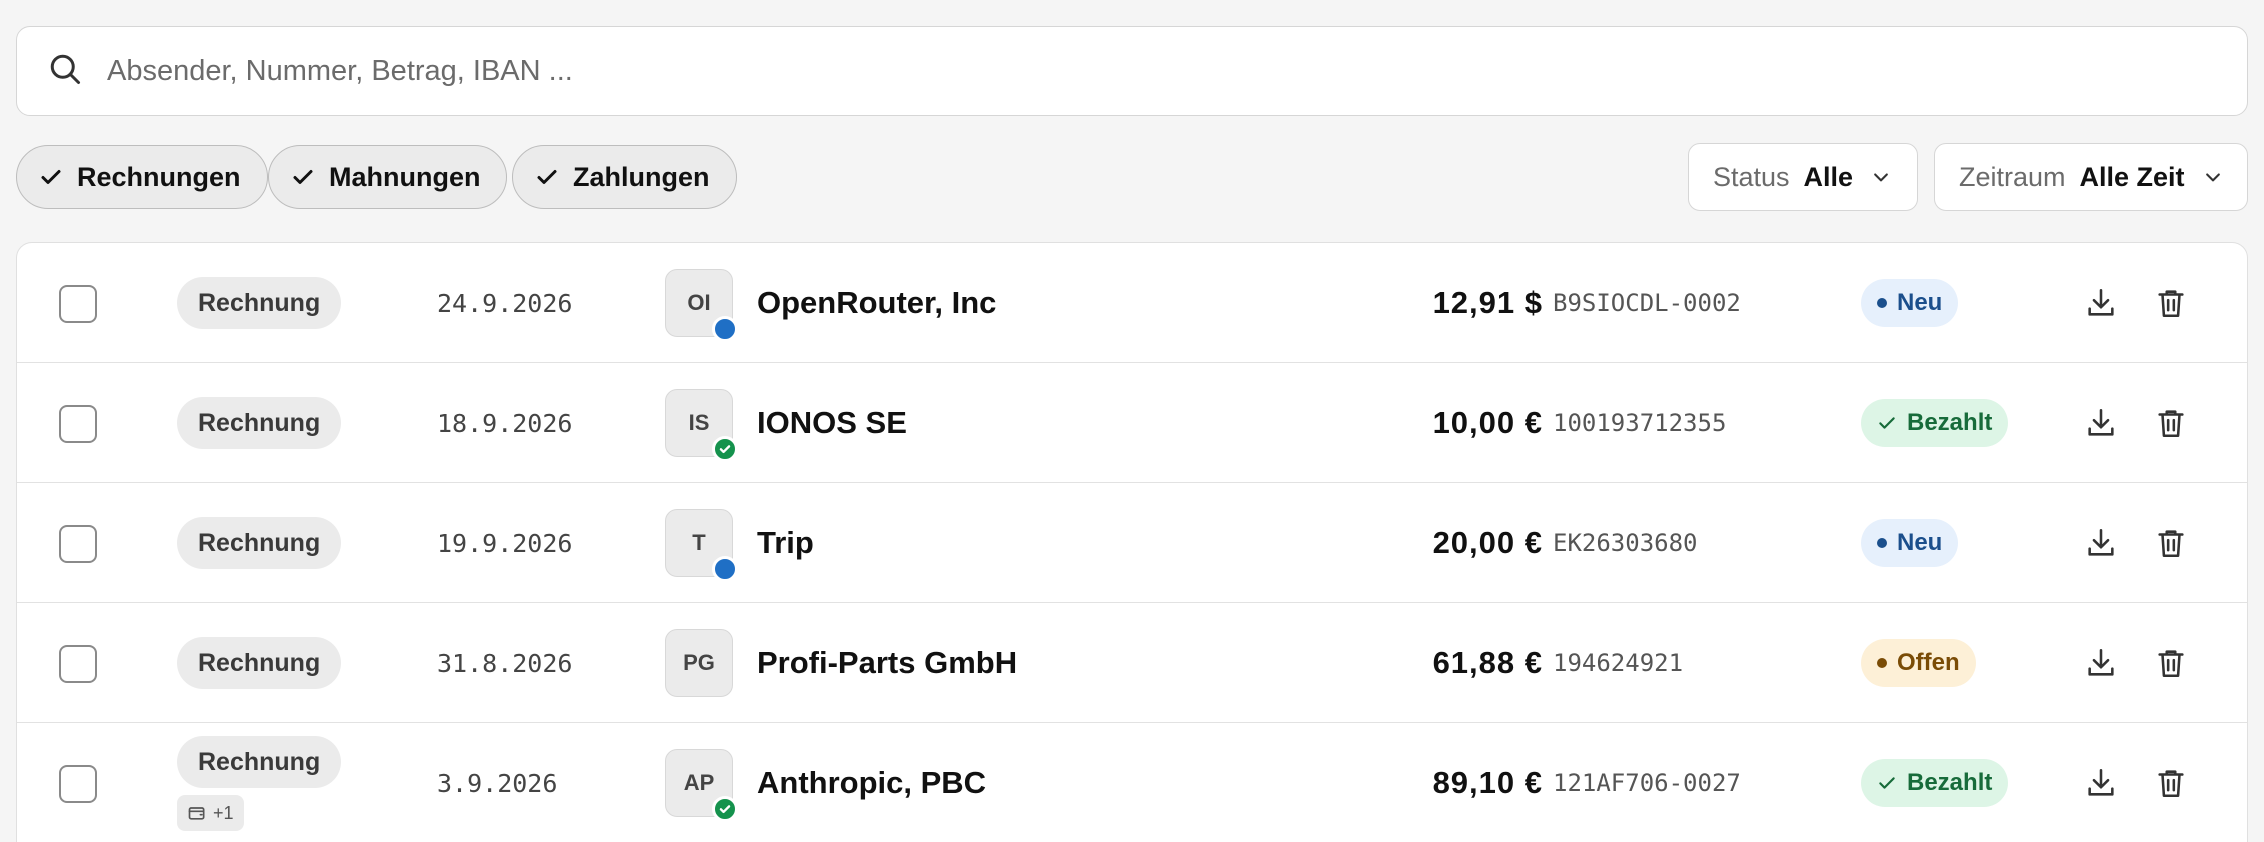  I want to click on filter-chip-label: Mahnungen, so click(405, 176).